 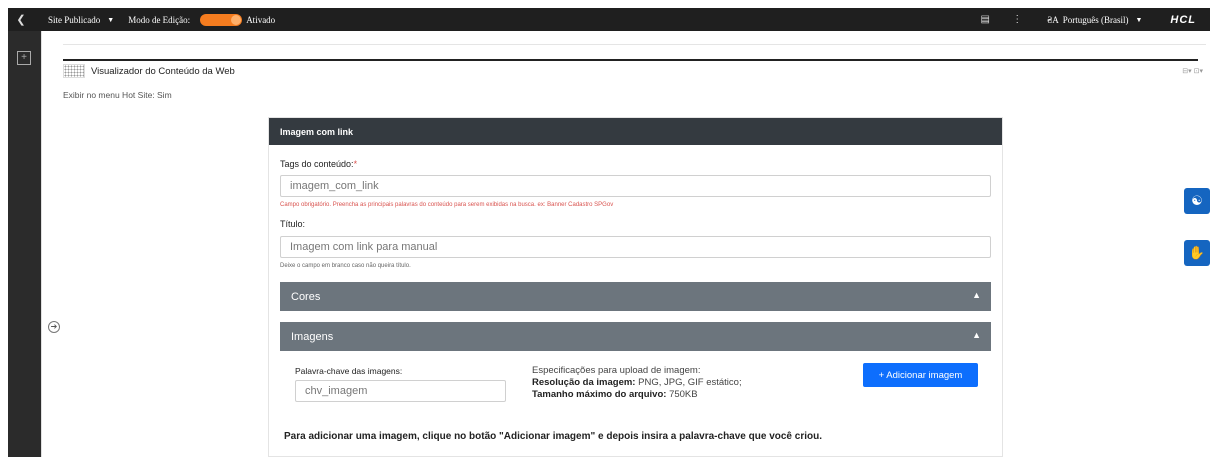 I want to click on portlet-header: Visualizador do Conteúdo da Web ⊟▾ ⊡▾, so click(x=633, y=71).